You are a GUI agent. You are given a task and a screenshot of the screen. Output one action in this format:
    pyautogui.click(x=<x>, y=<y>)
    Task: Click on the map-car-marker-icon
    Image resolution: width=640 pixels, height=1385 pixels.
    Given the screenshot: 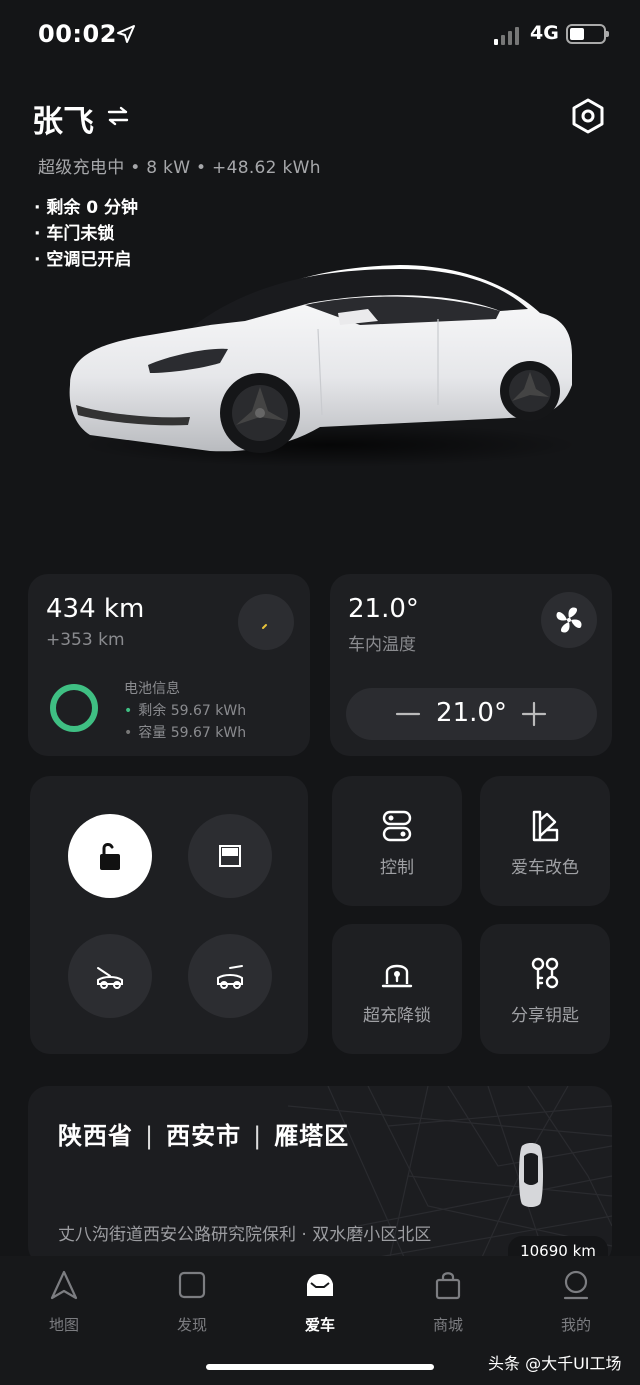 What is the action you would take?
    pyautogui.click(x=531, y=1175)
    